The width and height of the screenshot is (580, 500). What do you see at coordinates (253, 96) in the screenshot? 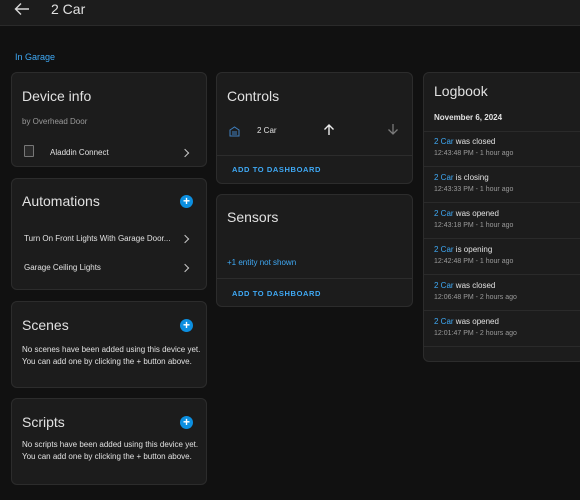
I see `controls-title: Controls` at bounding box center [253, 96].